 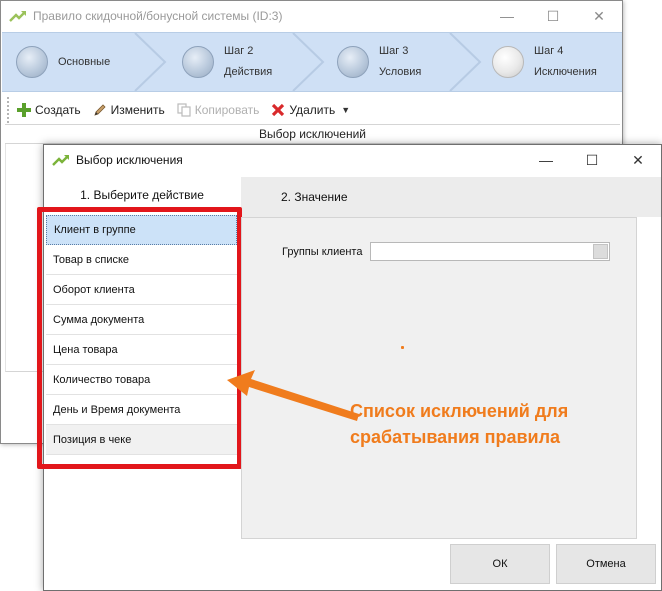 I want to click on minimize-button: —, so click(x=507, y=16).